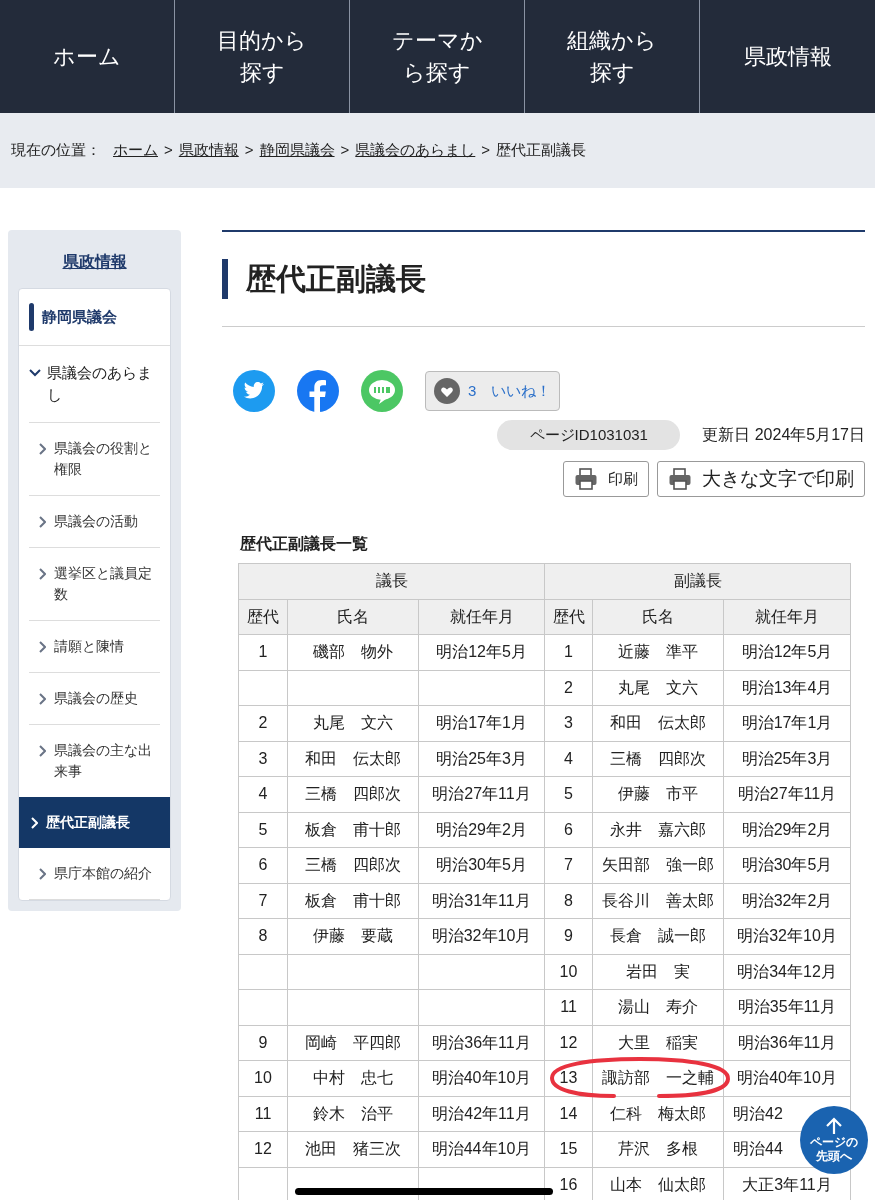 The height and width of the screenshot is (1200, 875). I want to click on sidebar-group-link: 県議会のあらまし, so click(94, 384).